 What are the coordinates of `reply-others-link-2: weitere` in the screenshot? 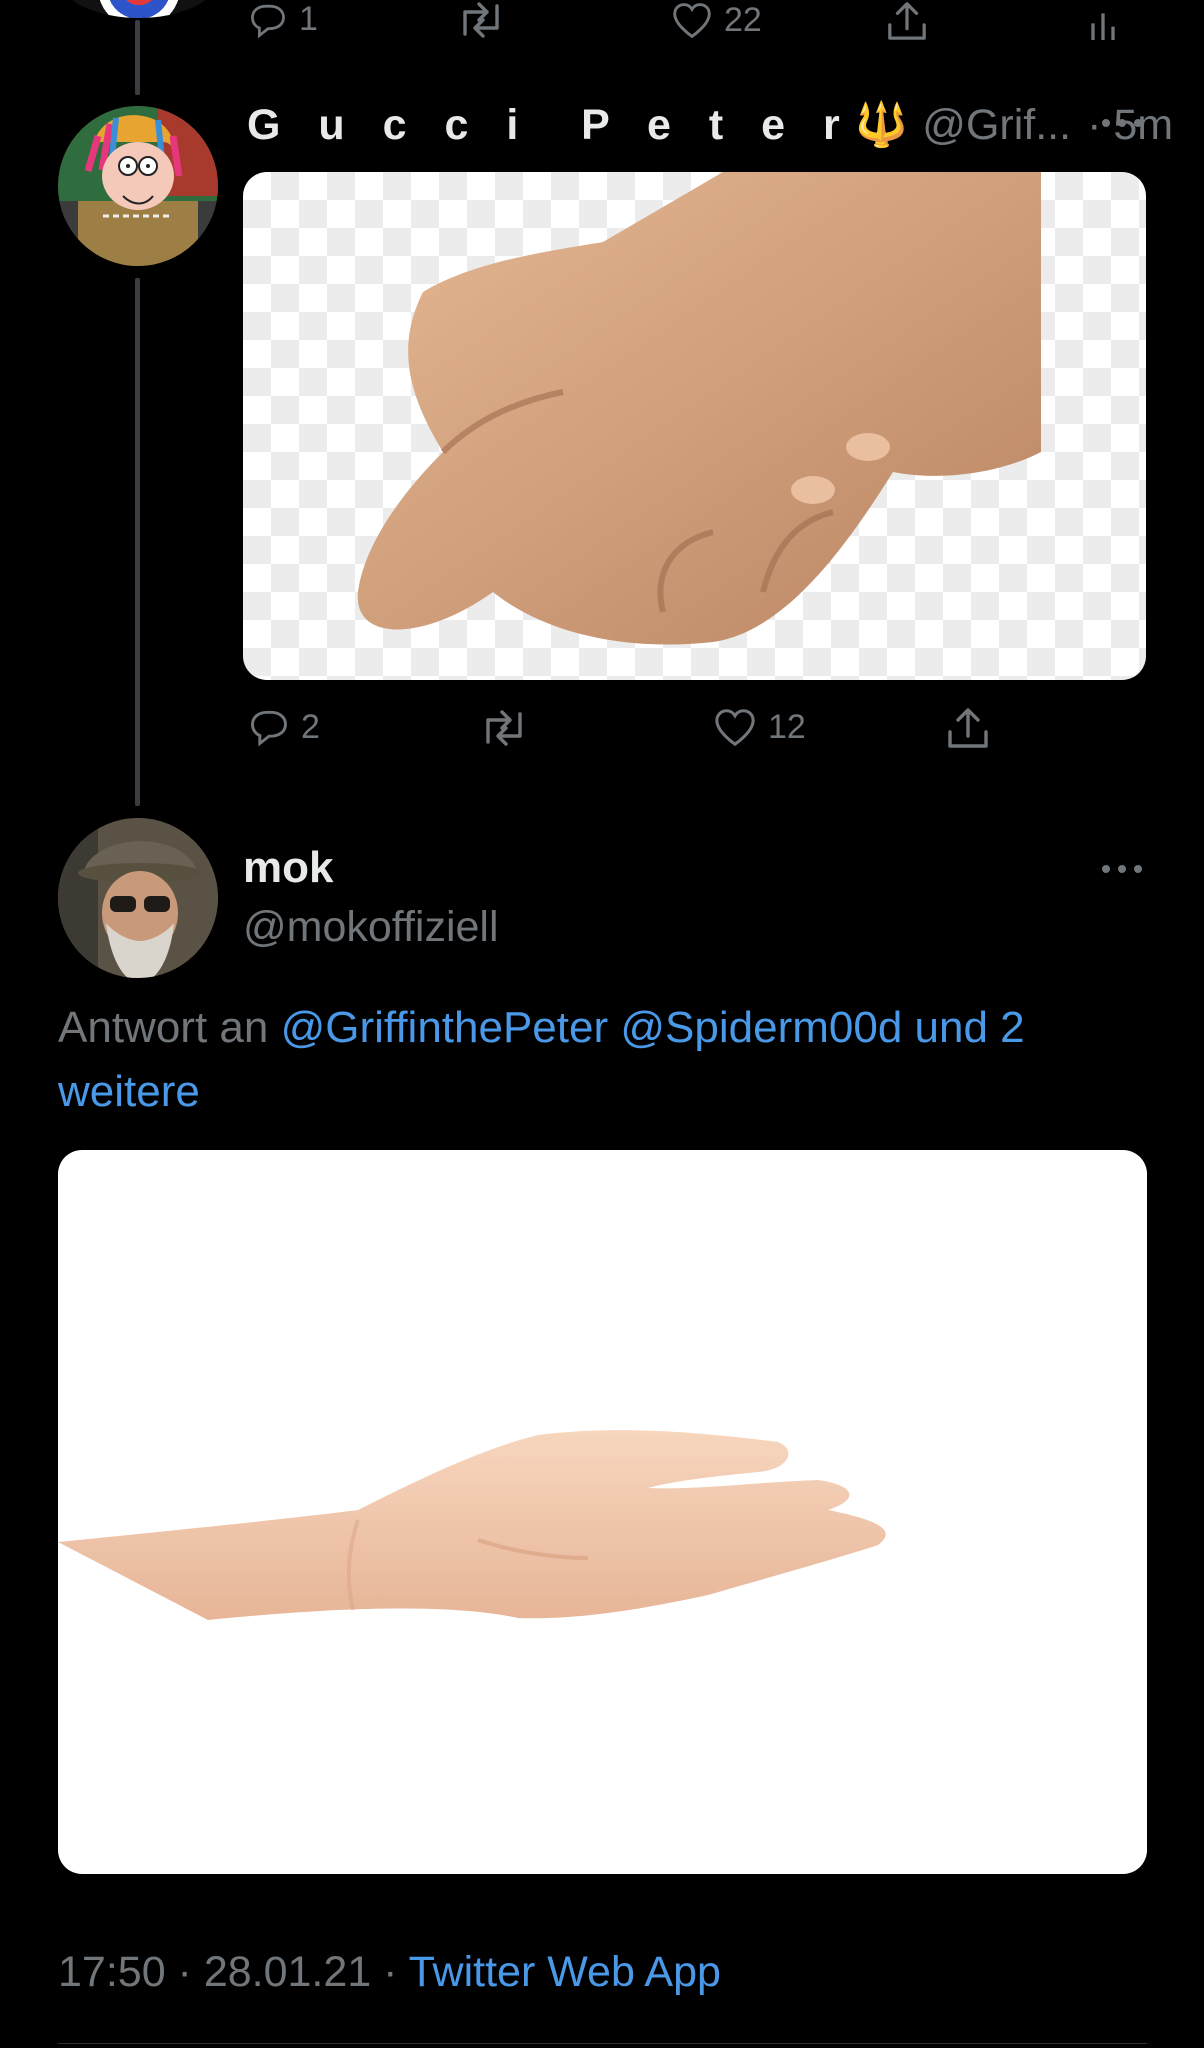 It's located at (129, 1091).